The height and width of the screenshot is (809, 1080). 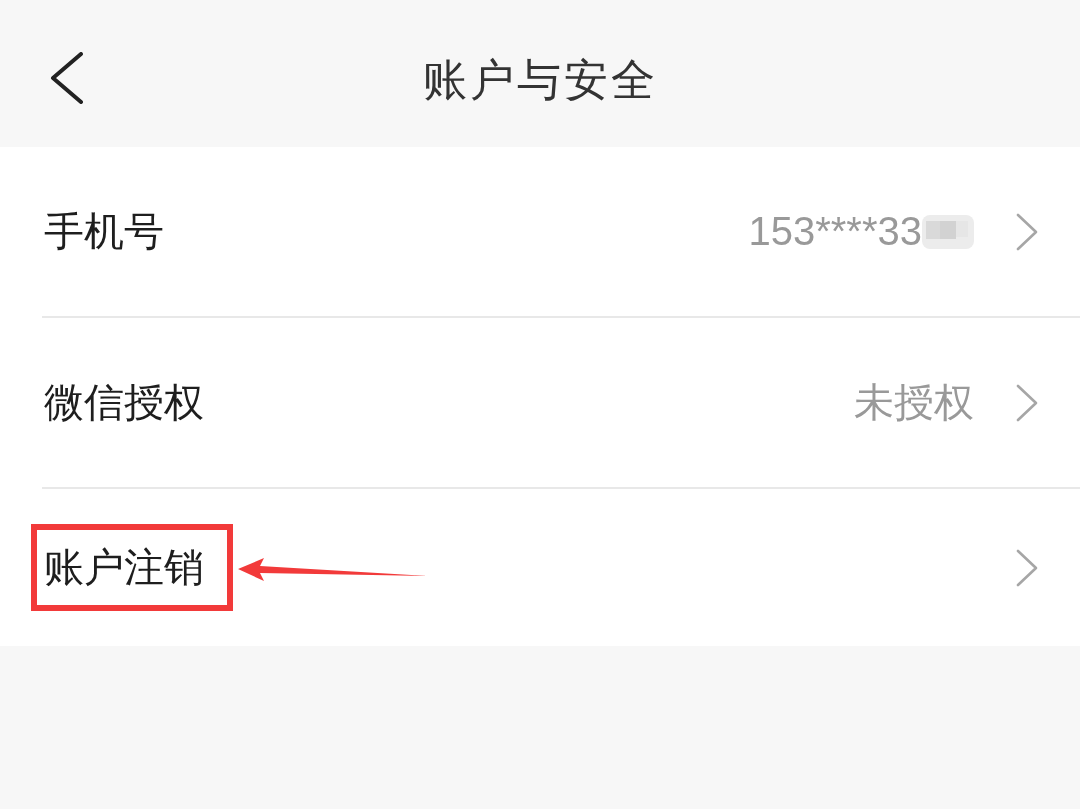 I want to click on row-label: 手机号, so click(x=104, y=231).